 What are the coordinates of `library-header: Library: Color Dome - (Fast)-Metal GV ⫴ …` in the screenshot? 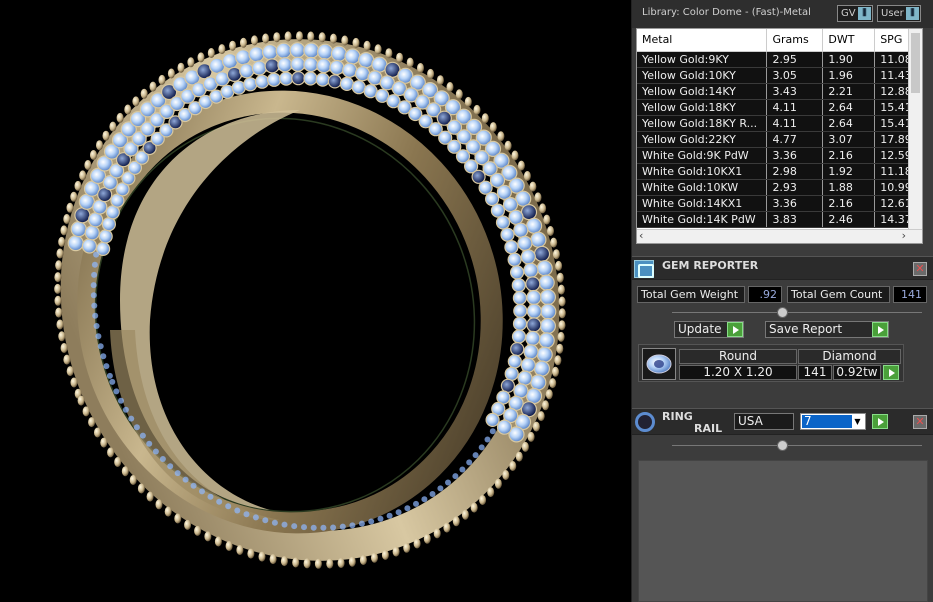 It's located at (782, 14).